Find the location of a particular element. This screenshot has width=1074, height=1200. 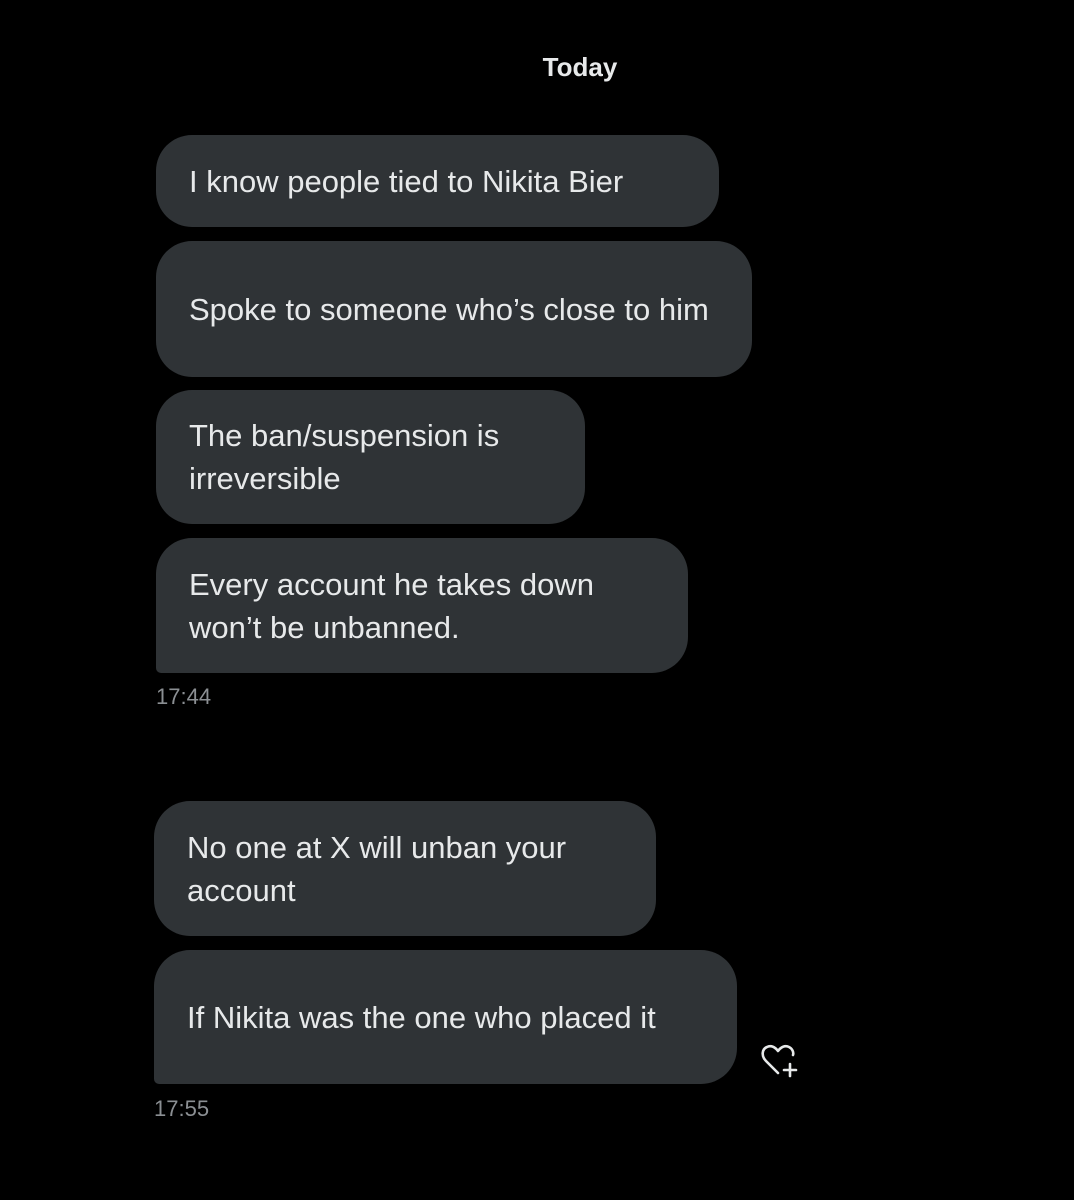

date-divider: Today is located at coordinates (580, 67).